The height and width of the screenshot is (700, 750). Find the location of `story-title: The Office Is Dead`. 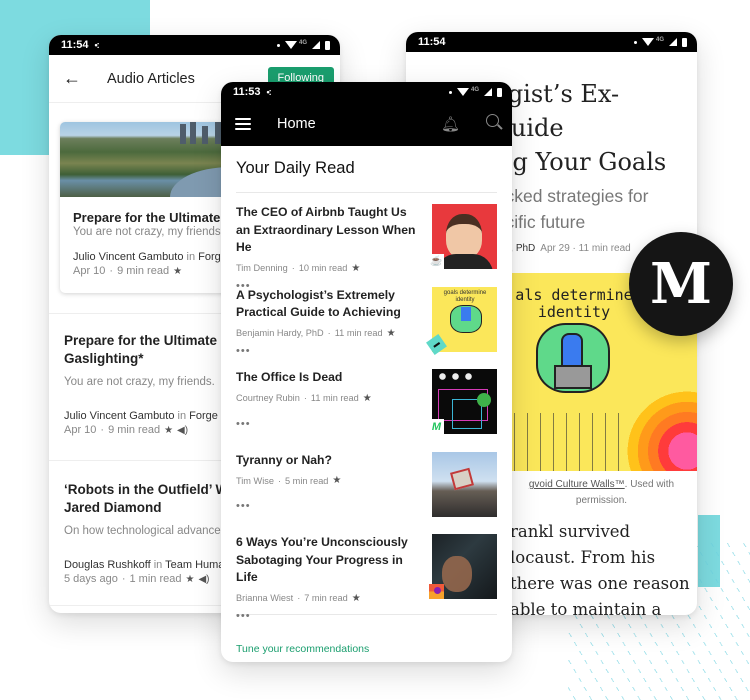

story-title: The Office Is Dead is located at coordinates (289, 377).